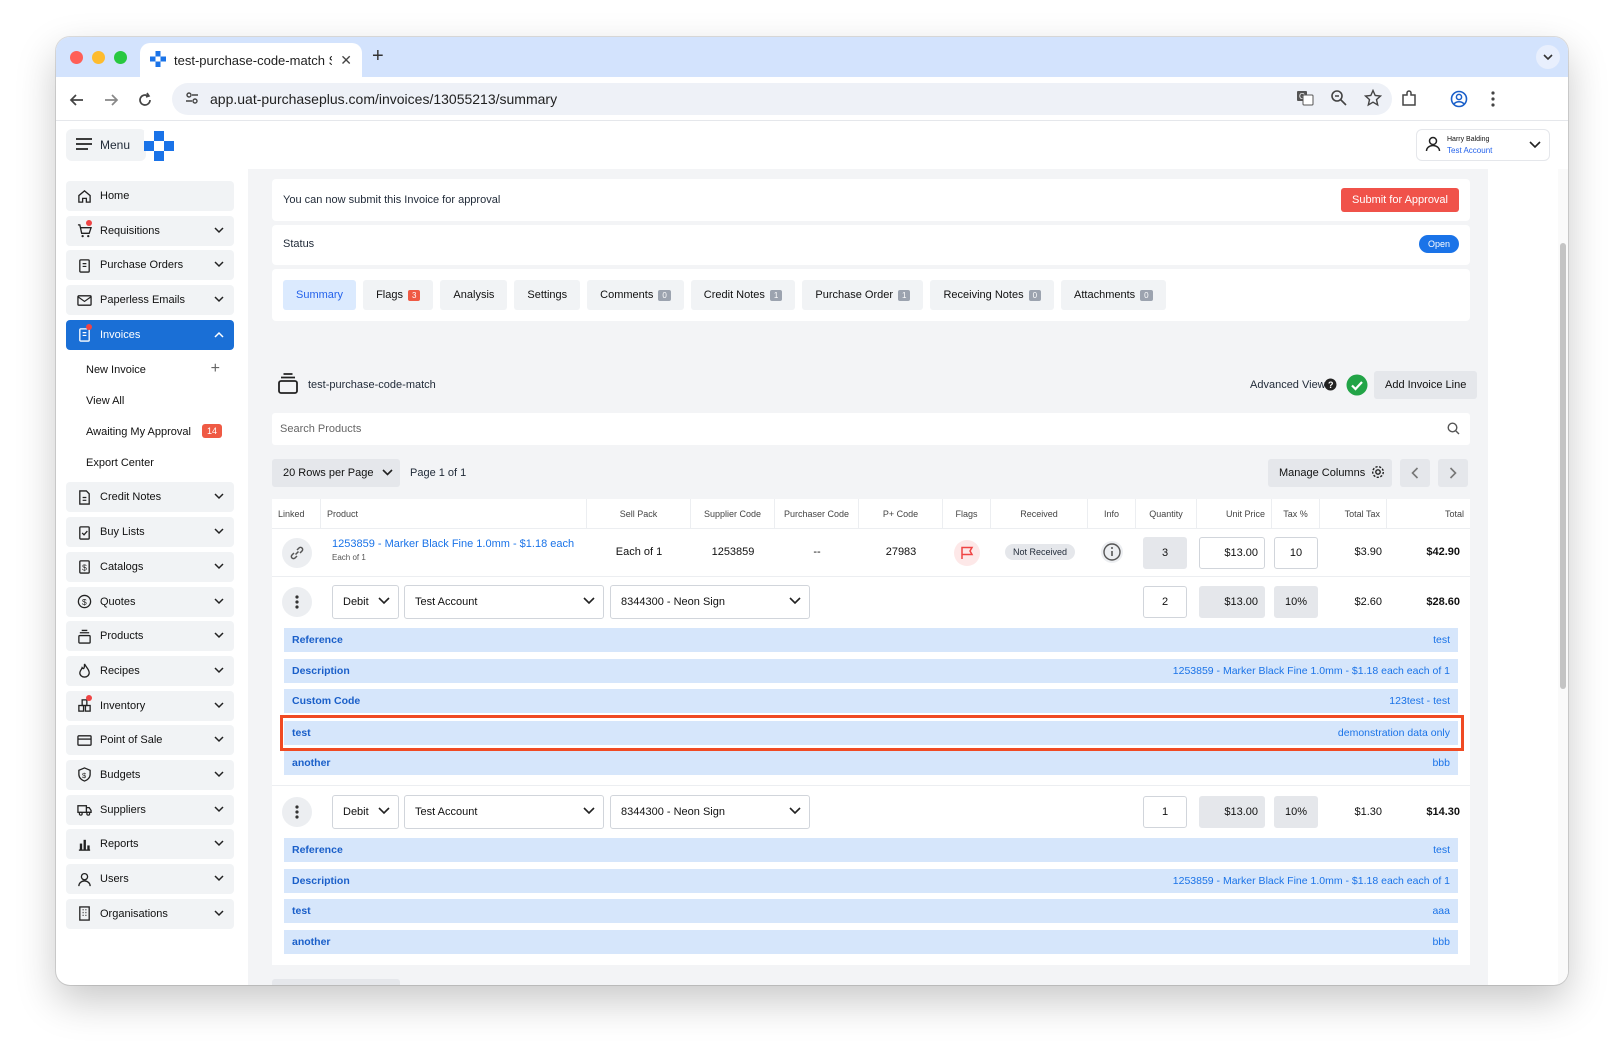  I want to click on search-products-input: Search Products, so click(871, 429).